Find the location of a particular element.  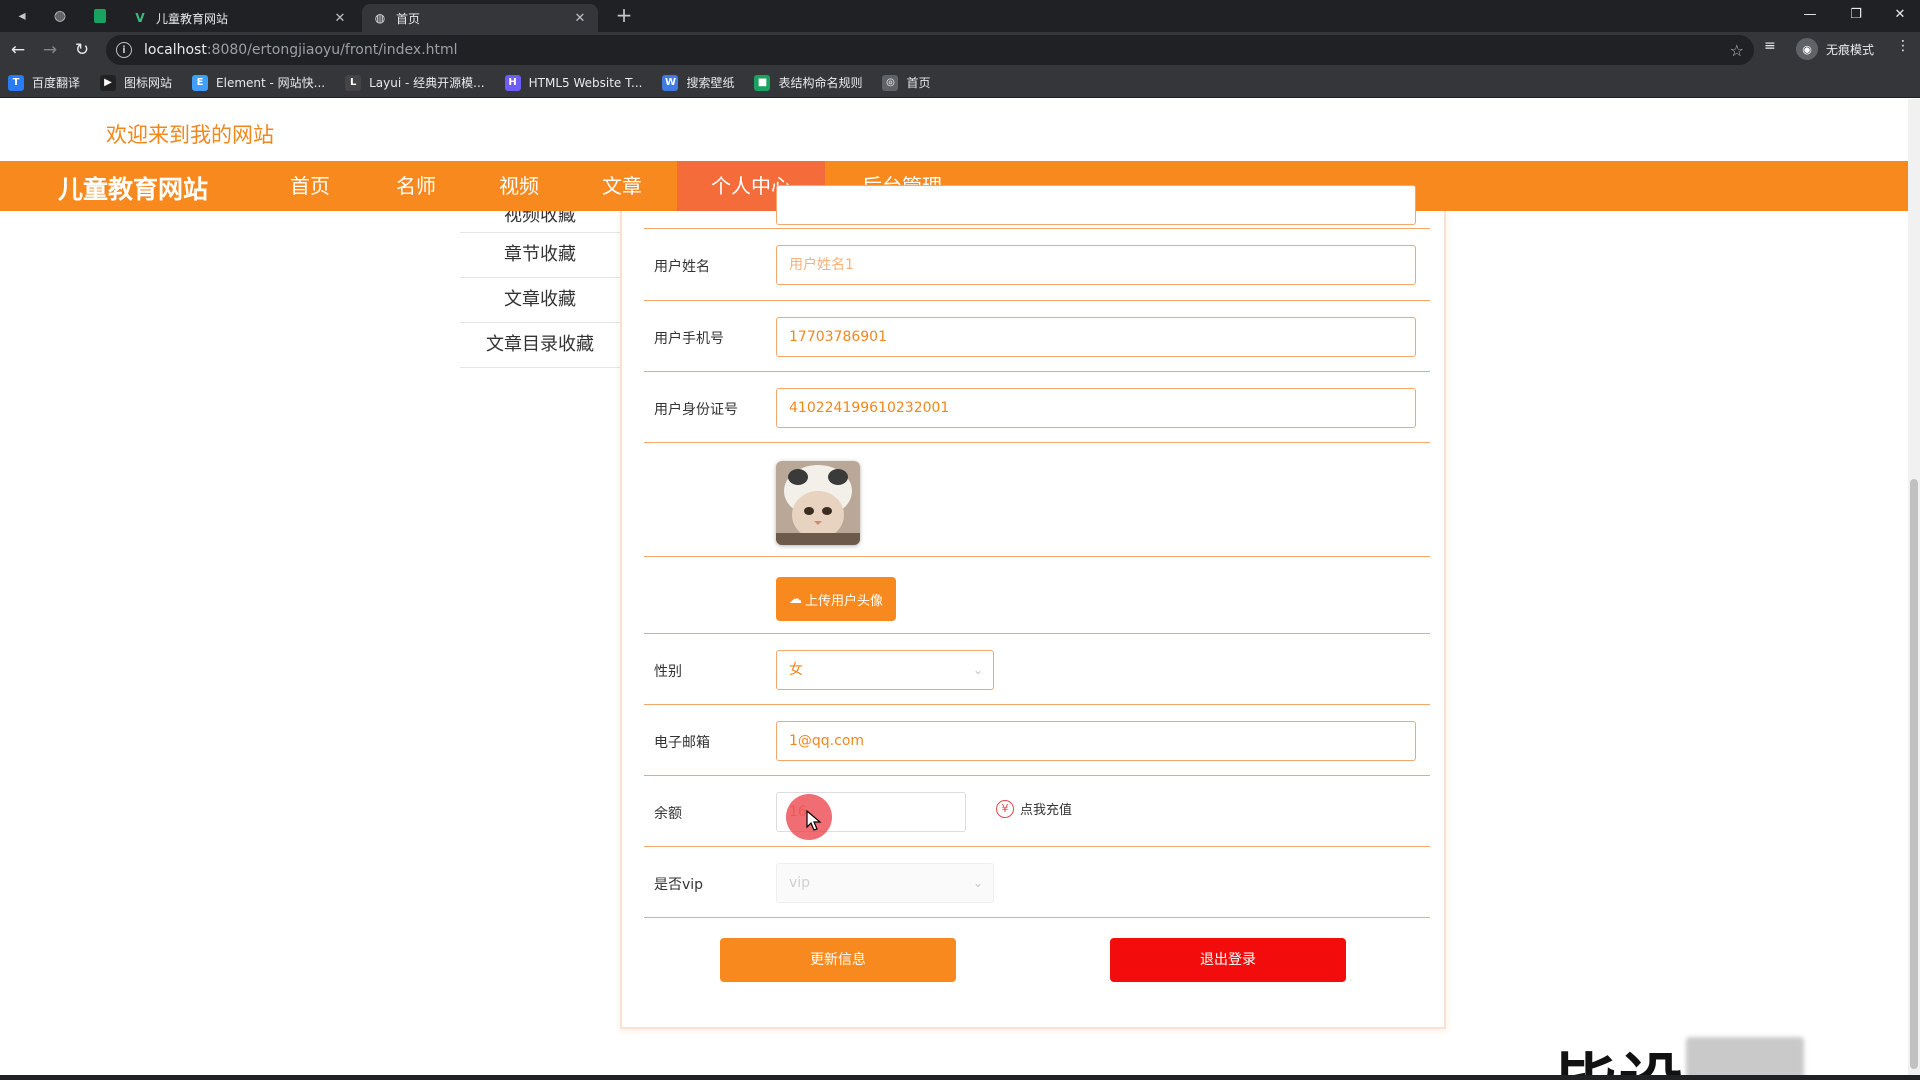

profile-side-menu: 视频收藏 章节收藏 文章收藏 文章目录收藏 is located at coordinates (540, 289).